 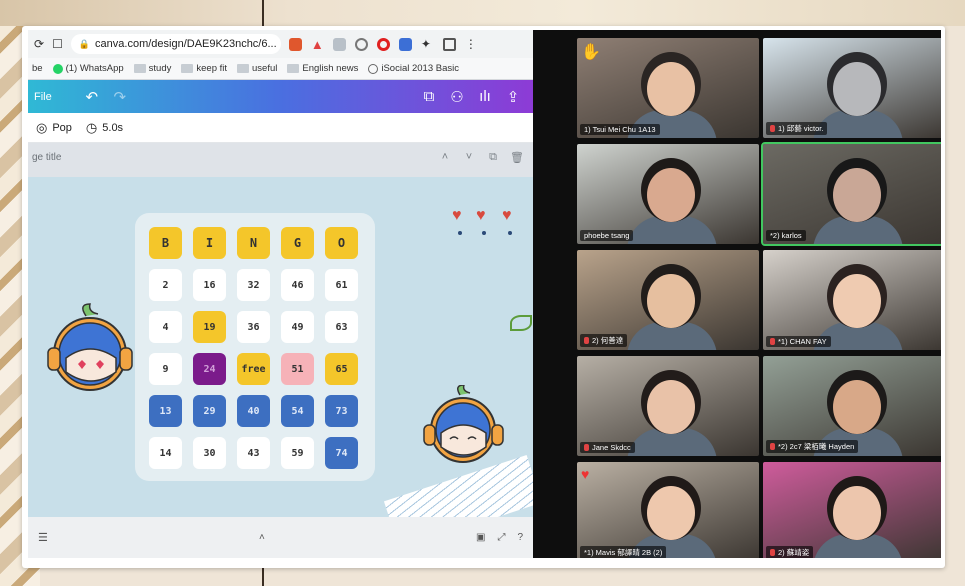 What do you see at coordinates (608, 340) in the screenshot?
I see `participant-name: 2) 何善達` at bounding box center [608, 340].